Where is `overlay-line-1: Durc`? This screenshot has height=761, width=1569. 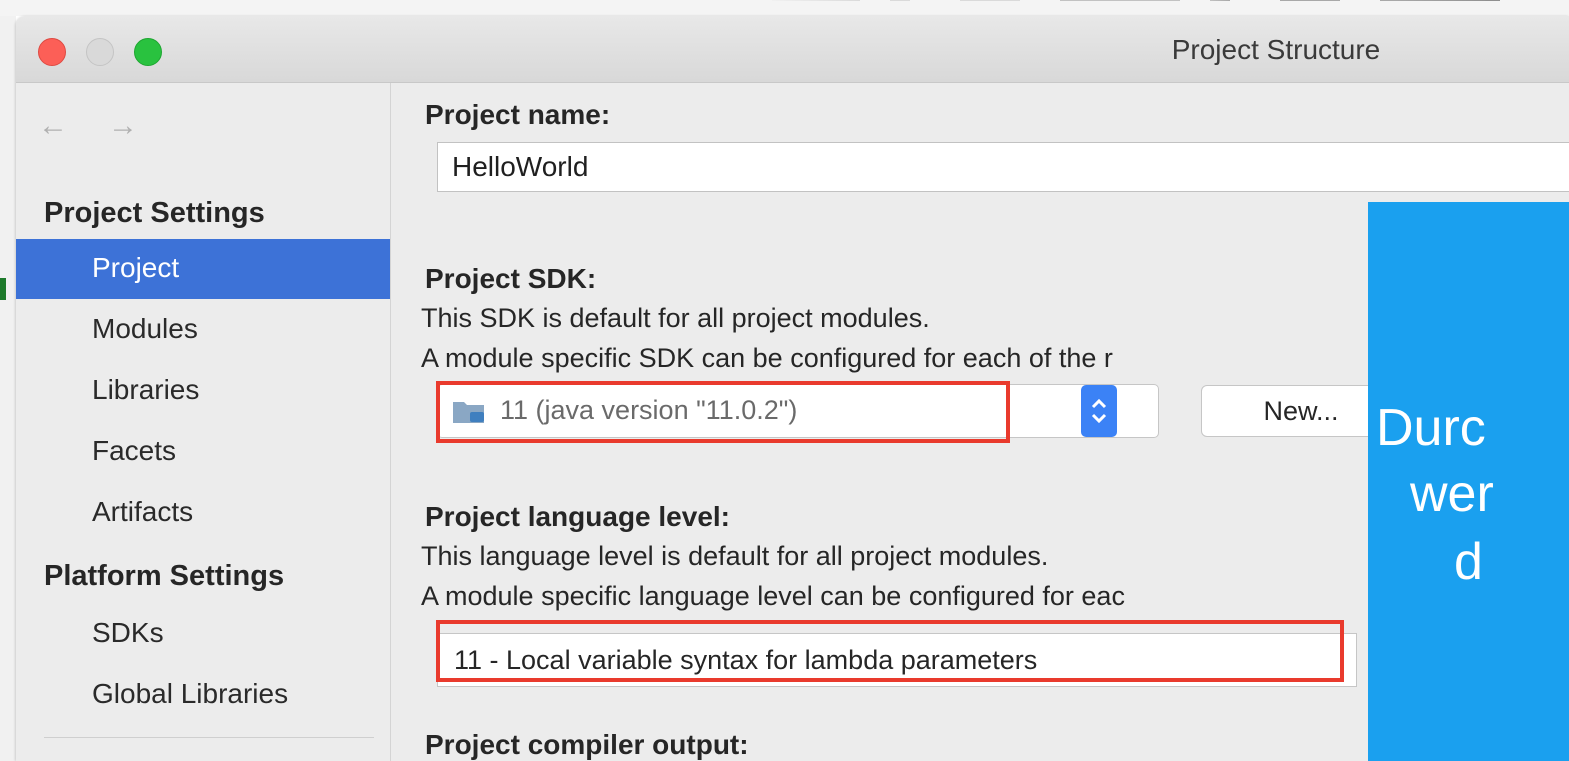 overlay-line-1: Durc is located at coordinates (1431, 428).